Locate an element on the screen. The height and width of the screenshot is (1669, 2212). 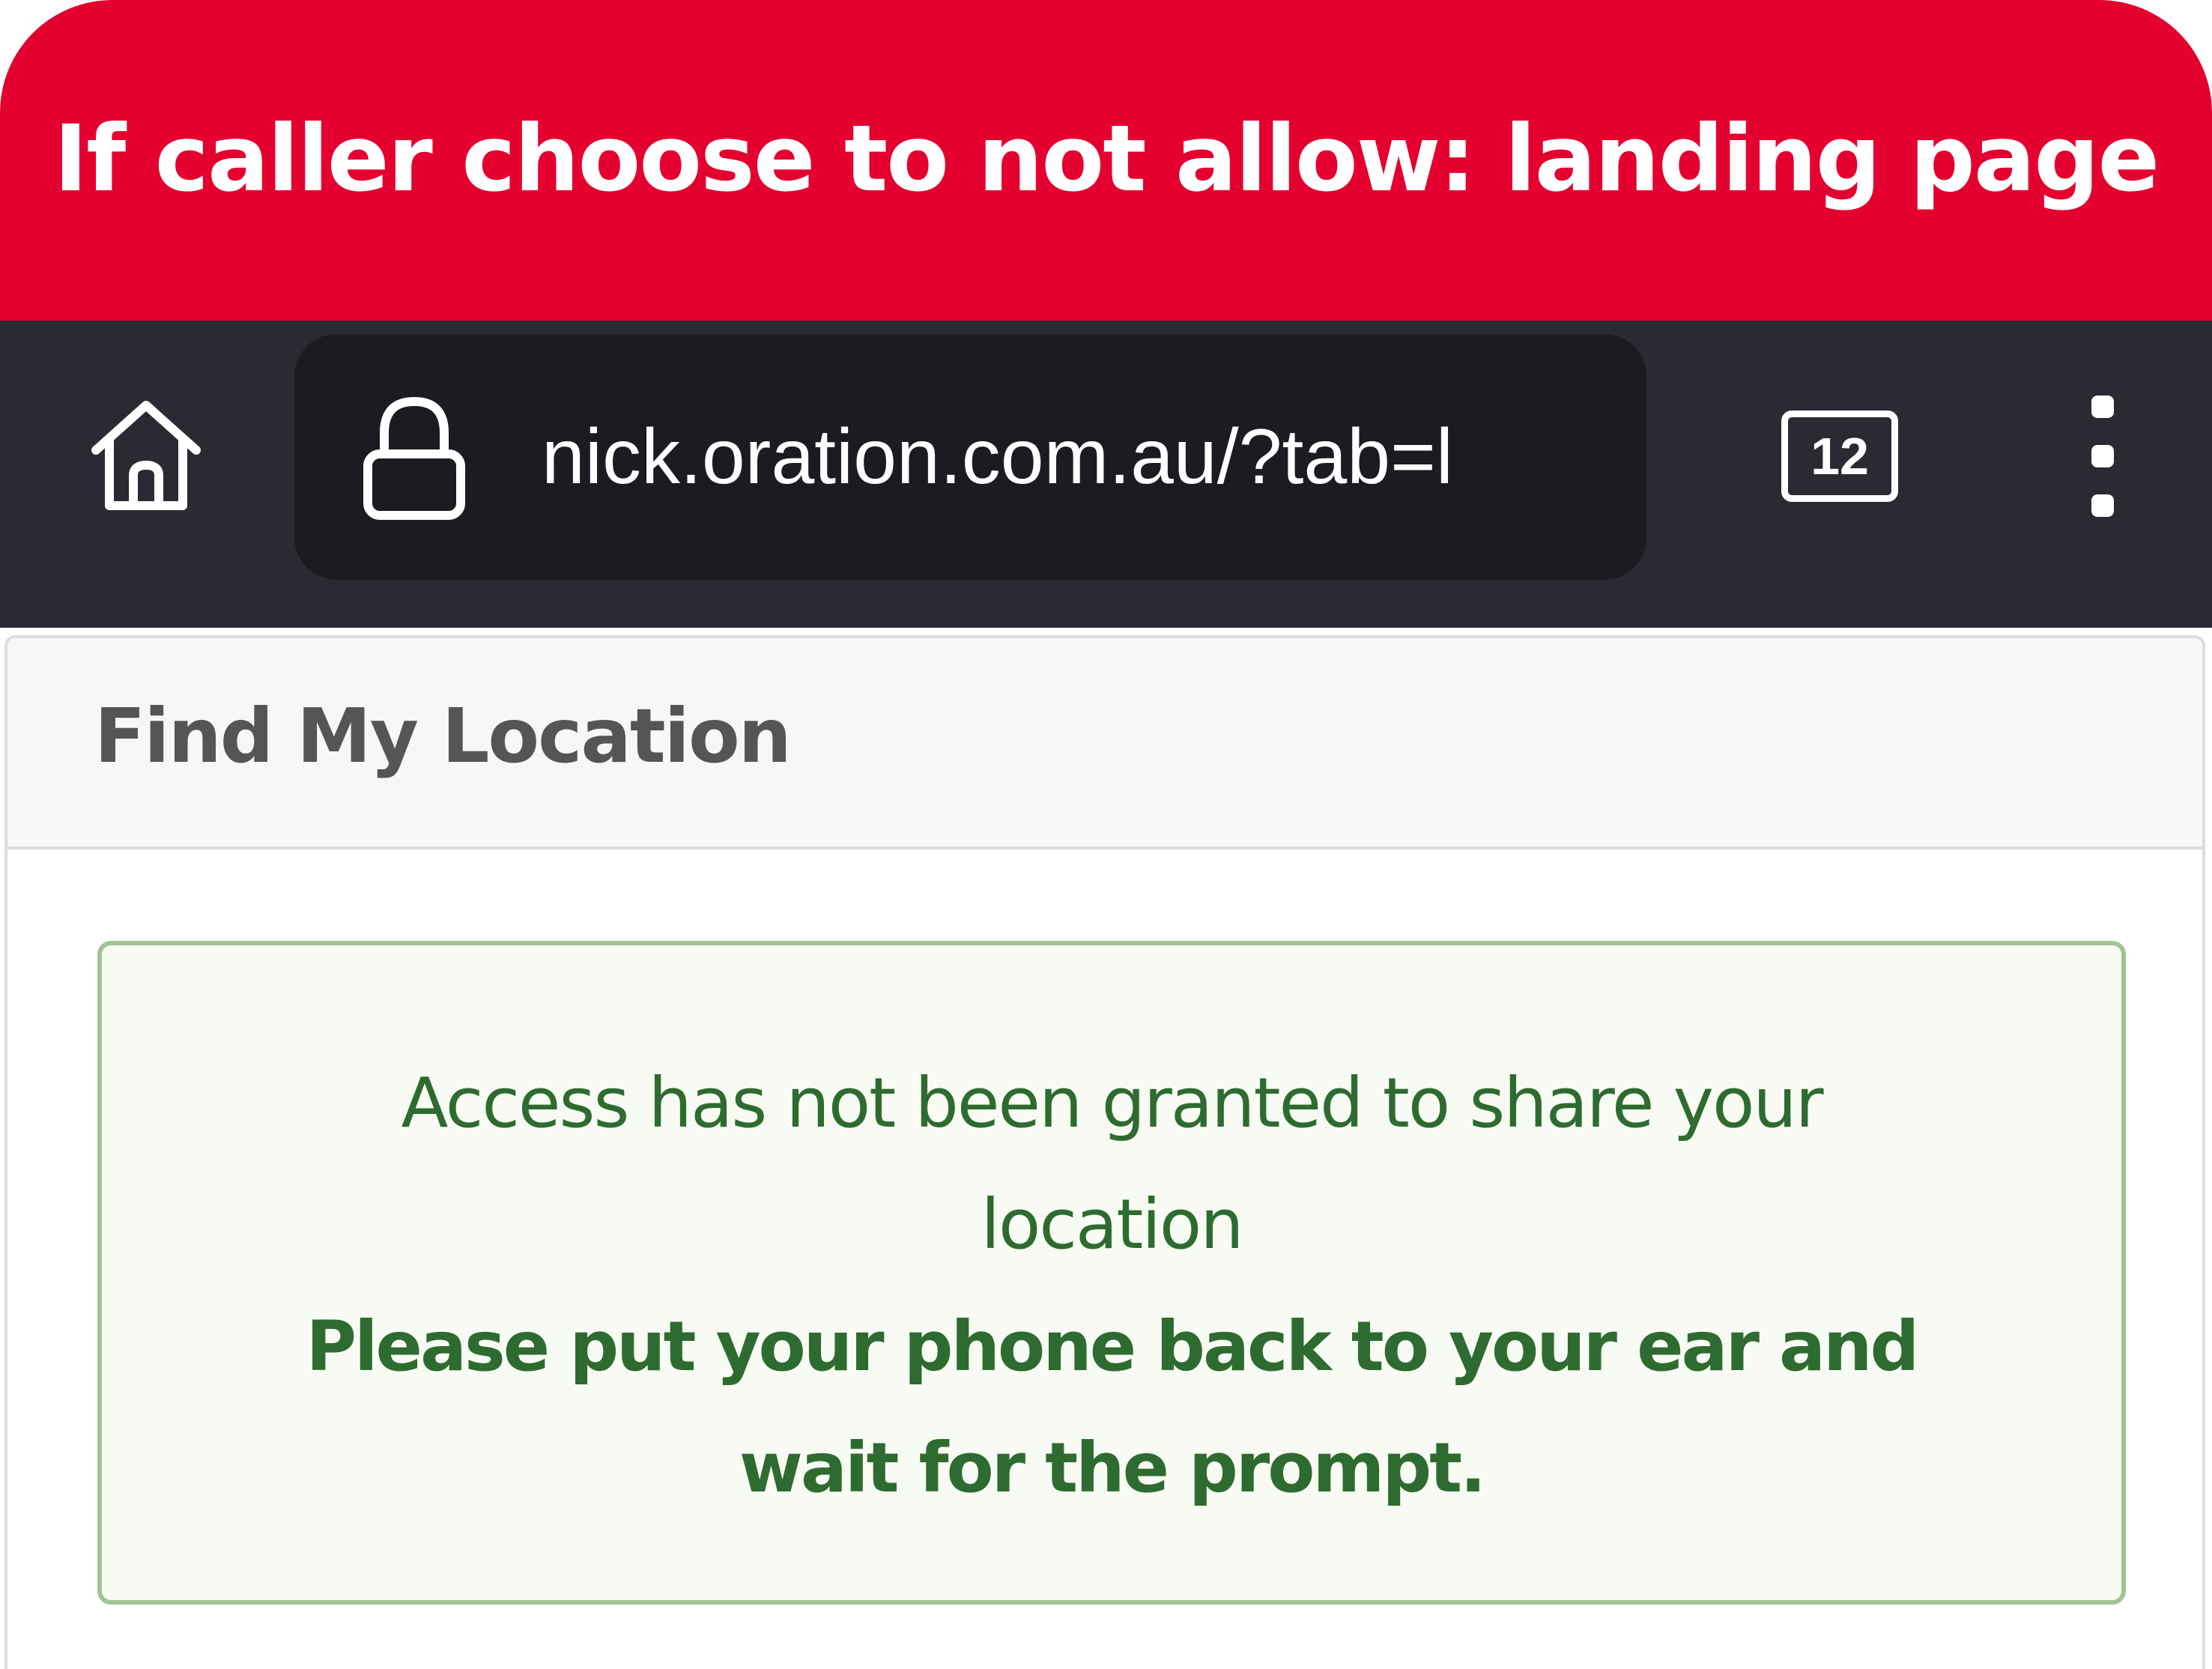
card-header: Find My Location is located at coordinates (1104, 743).